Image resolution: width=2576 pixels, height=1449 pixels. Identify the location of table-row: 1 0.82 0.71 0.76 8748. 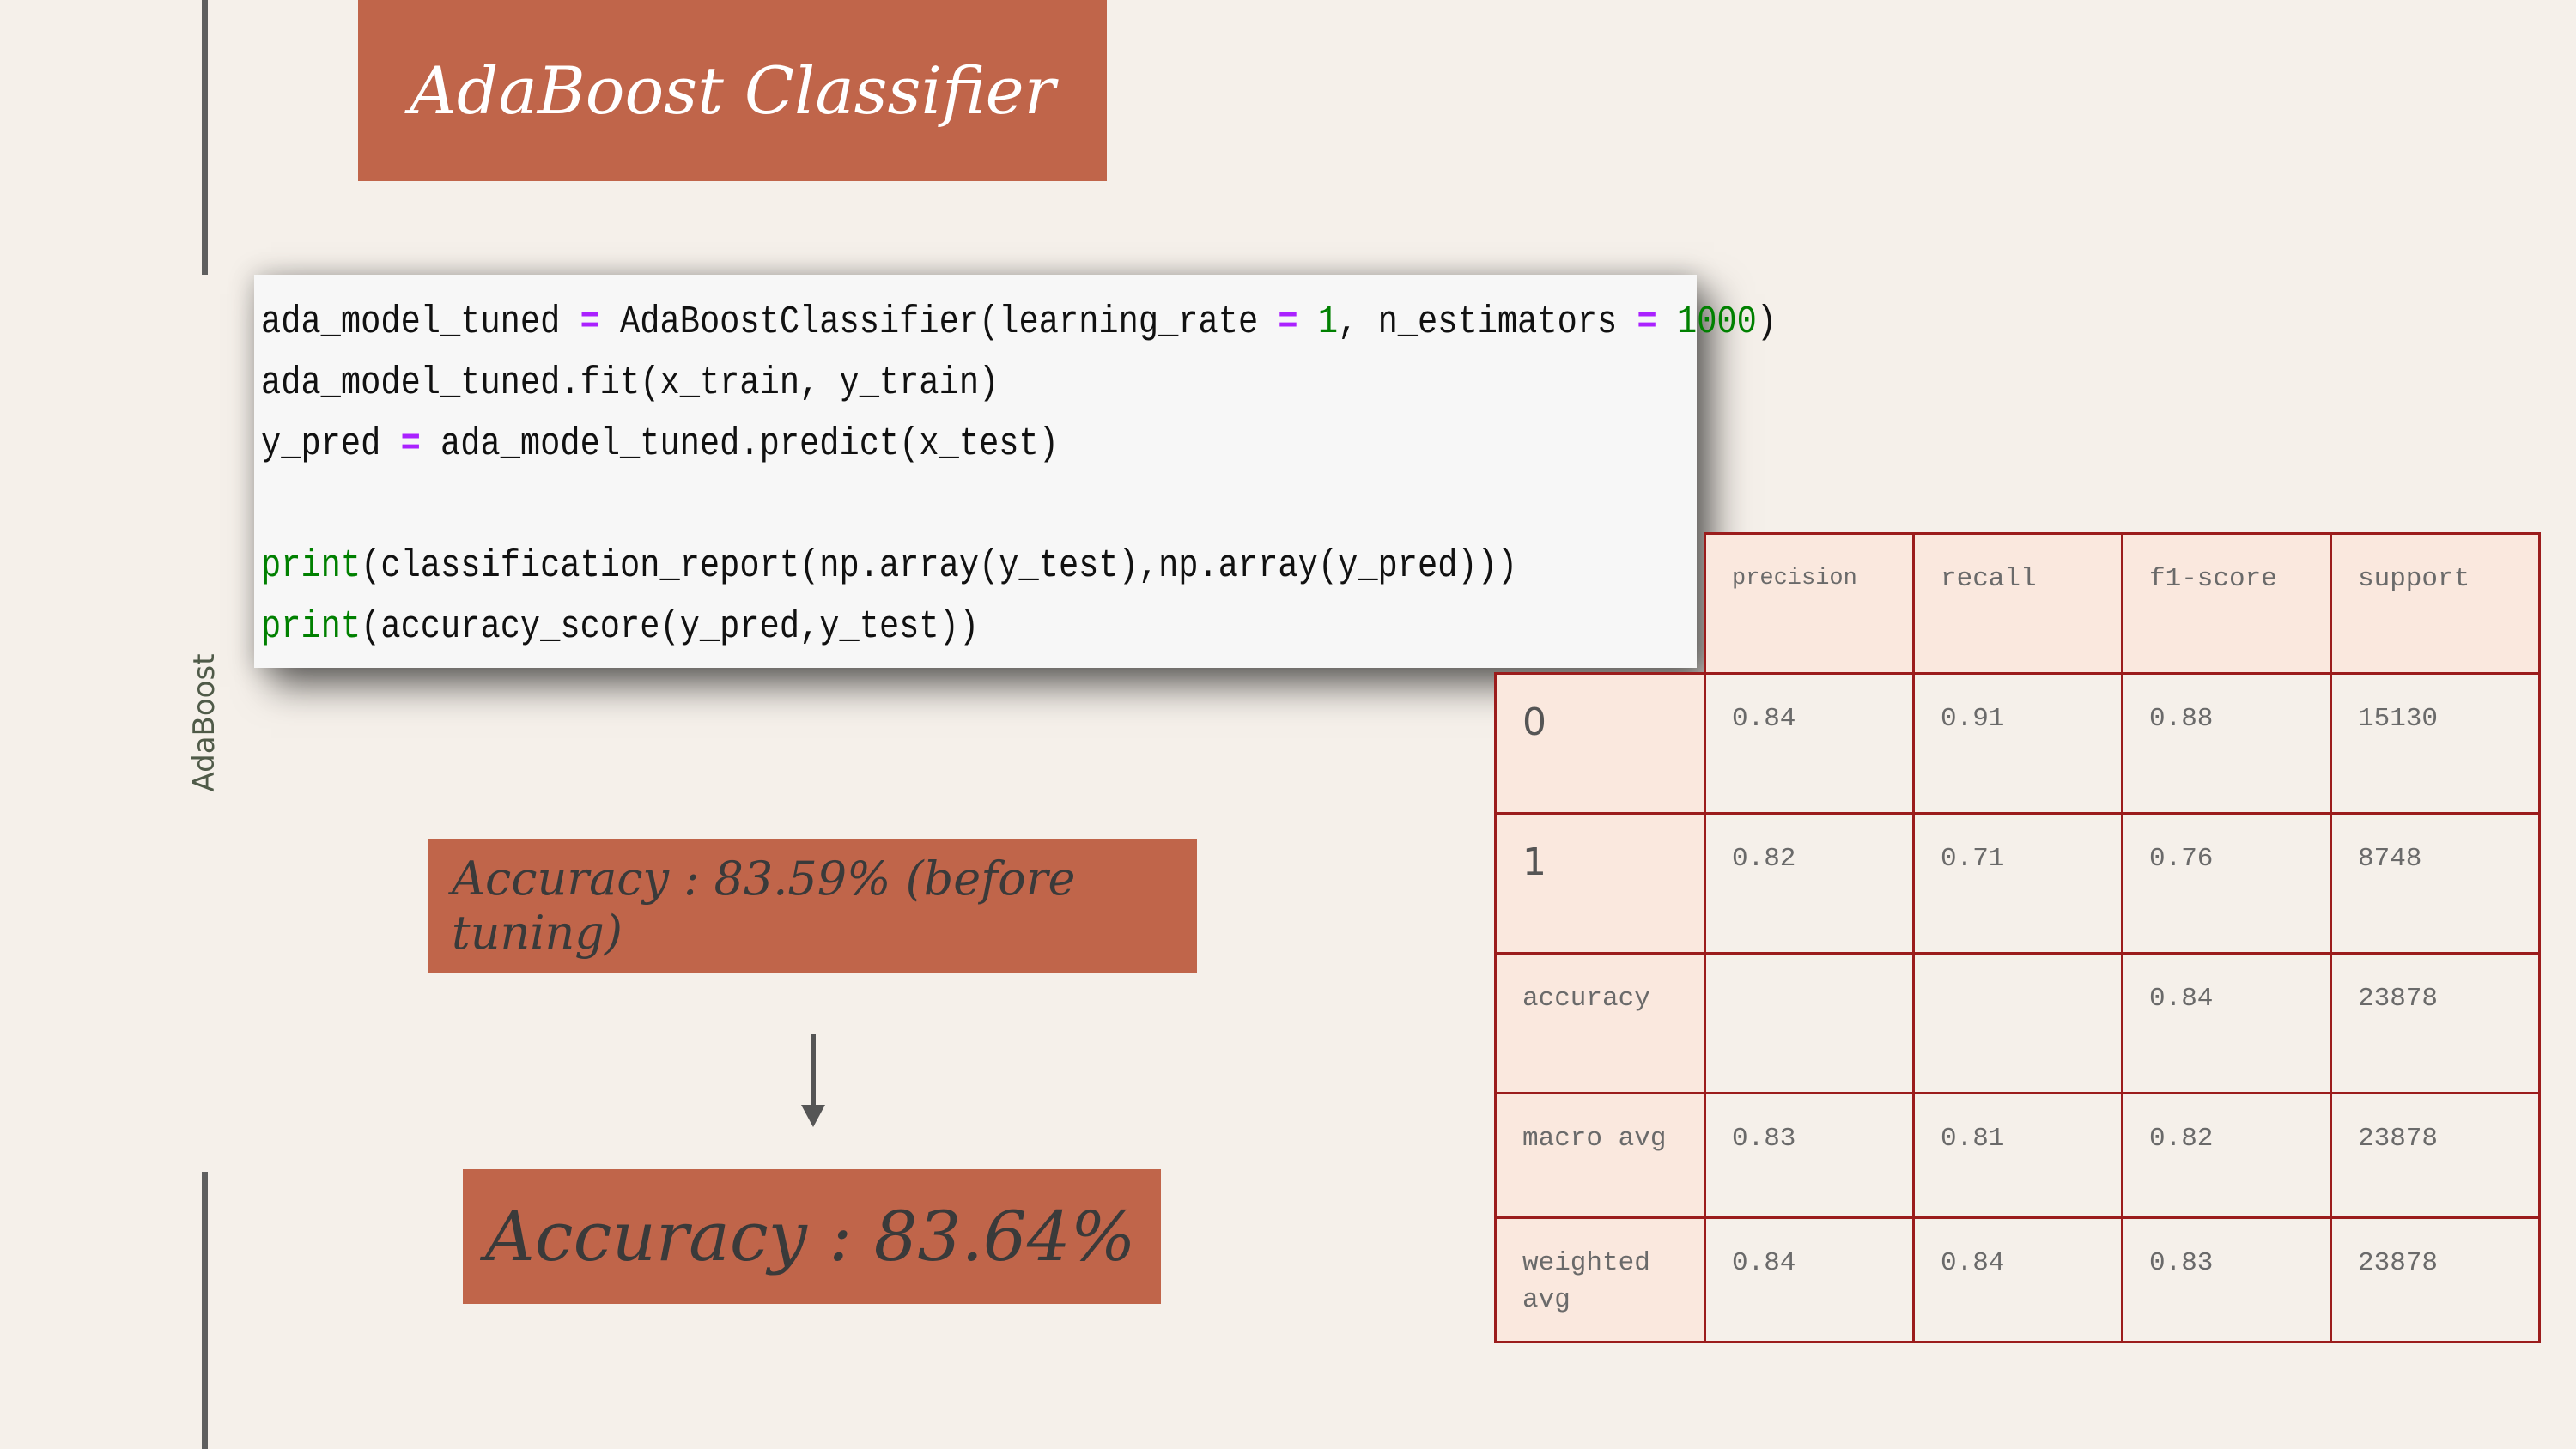
(2018, 883).